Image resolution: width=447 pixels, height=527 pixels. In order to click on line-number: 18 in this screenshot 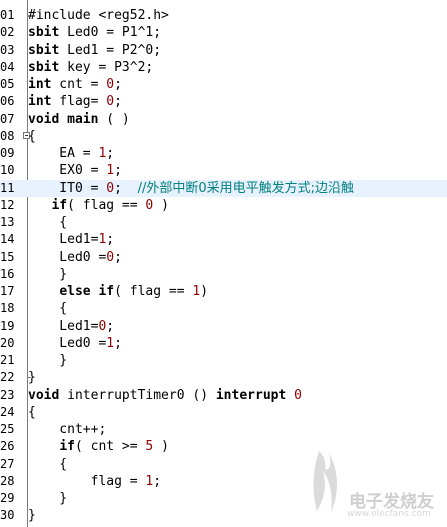, I will do `click(7, 308)`.